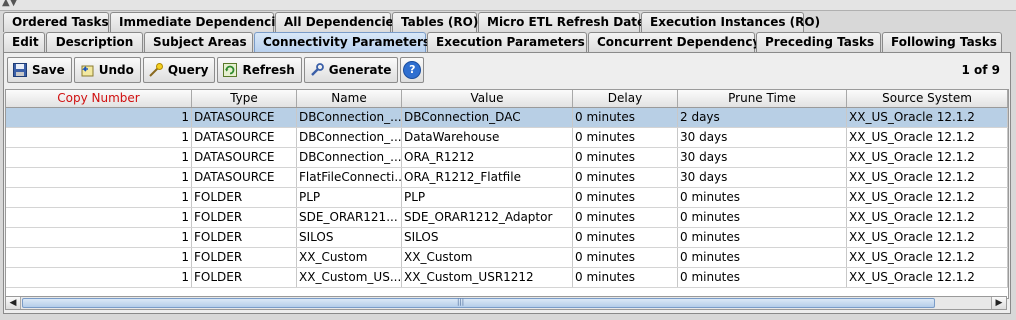 The height and width of the screenshot is (320, 1016). Describe the element at coordinates (259, 70) in the screenshot. I see `refresh-button: Refresh` at that location.